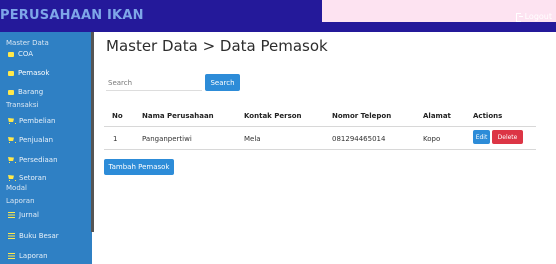  Describe the element at coordinates (178, 116) in the screenshot. I see `column-header-nama-perusahaan: Nama Perusahaan` at that location.